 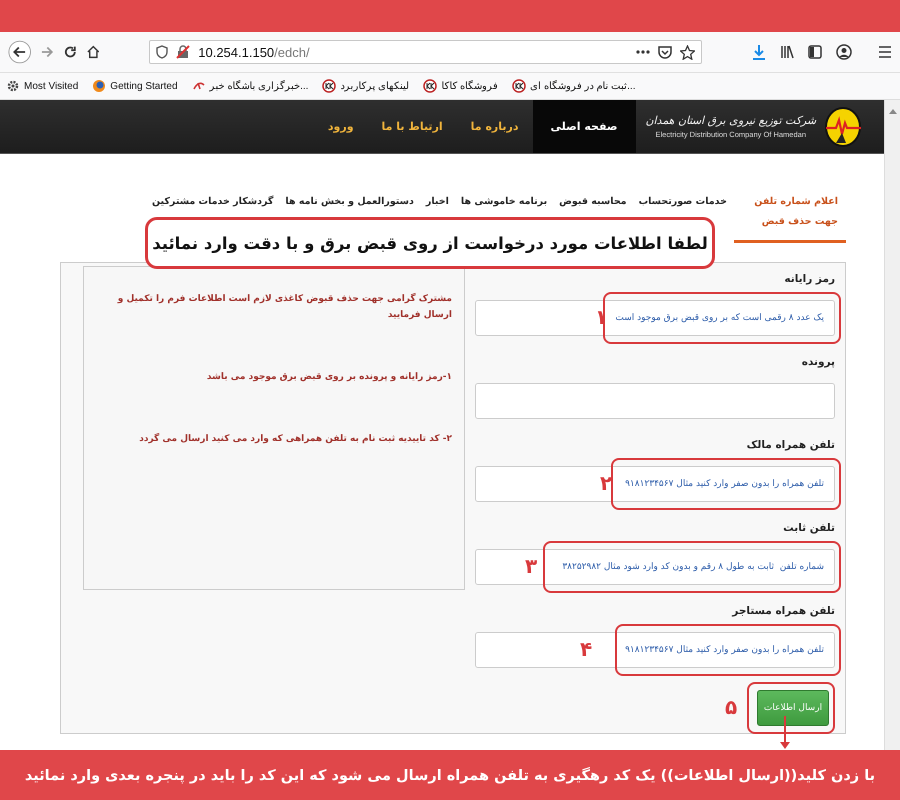 I want to click on lock-icon, so click(x=183, y=52).